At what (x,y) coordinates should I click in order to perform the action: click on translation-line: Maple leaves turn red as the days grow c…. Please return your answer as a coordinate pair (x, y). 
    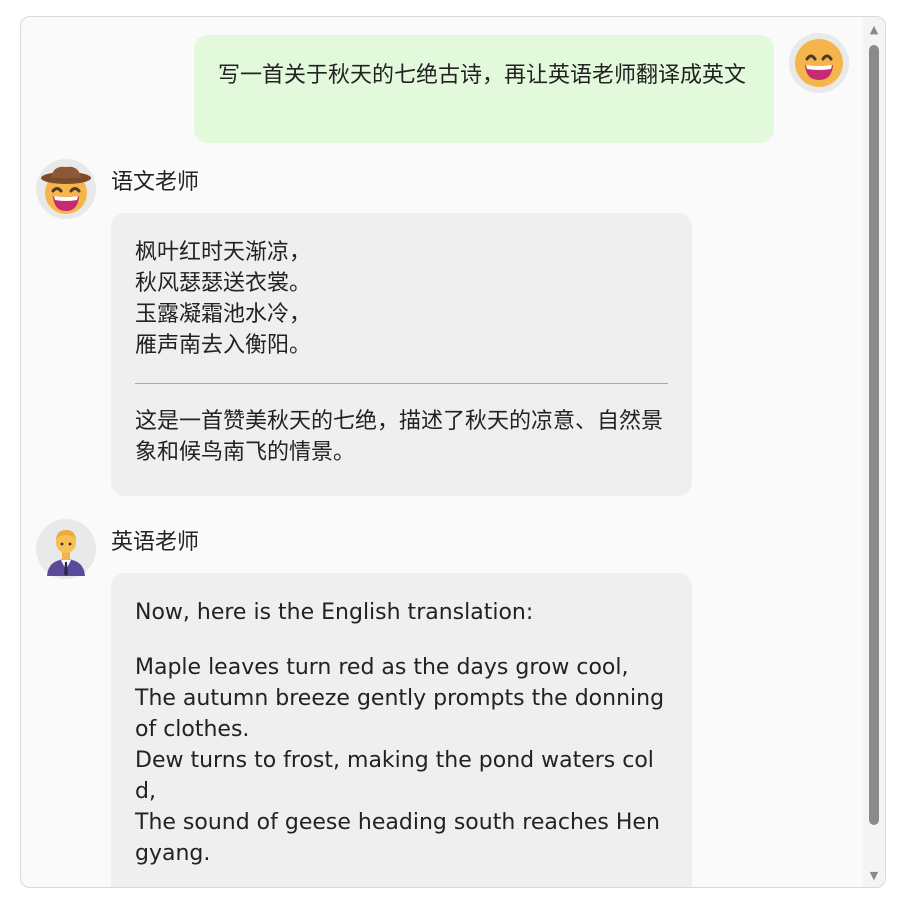
    Looking at the image, I should click on (382, 667).